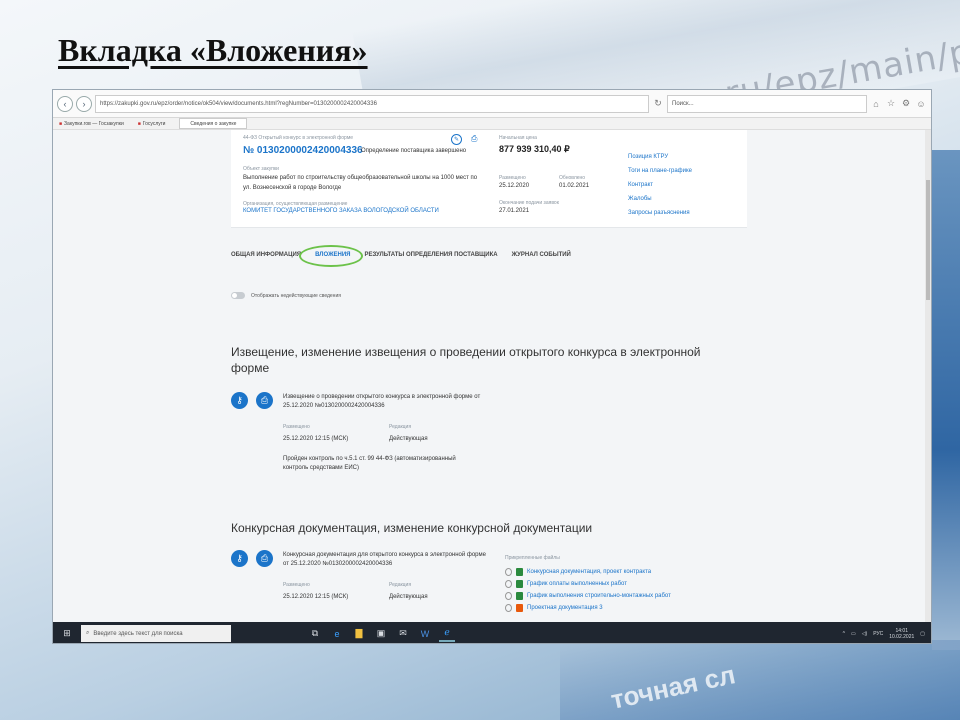 The image size is (960, 720). Describe the element at coordinates (430, 255) in the screenshot. I see `tab-results: РЕЗУЛЬТАТЫ ОПРЕДЕЛЕНИЯ ПОСТАВЩИКА` at that location.